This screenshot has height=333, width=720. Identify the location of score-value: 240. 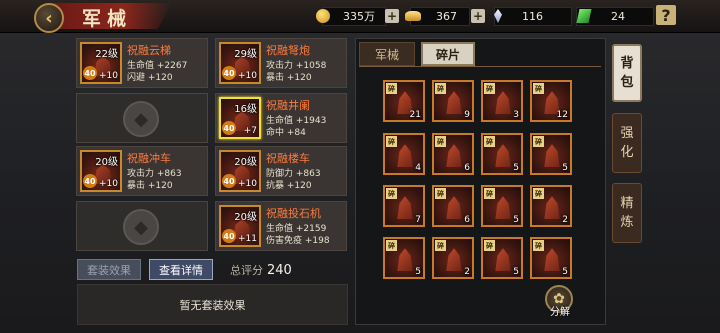
(279, 270).